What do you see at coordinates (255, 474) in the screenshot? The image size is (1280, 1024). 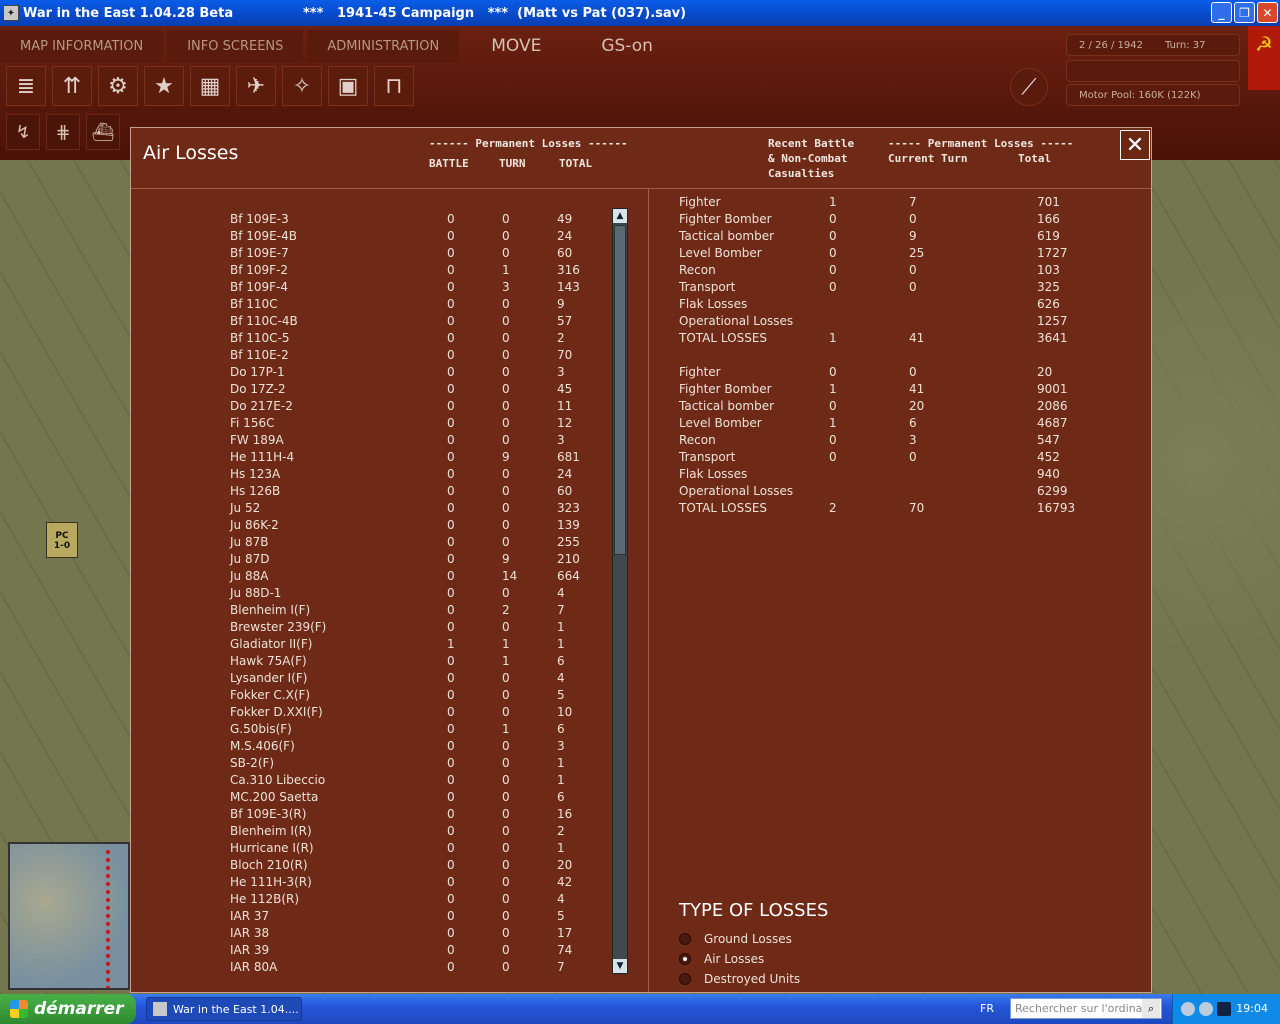 I see `aircraft-name: Hs 123A` at bounding box center [255, 474].